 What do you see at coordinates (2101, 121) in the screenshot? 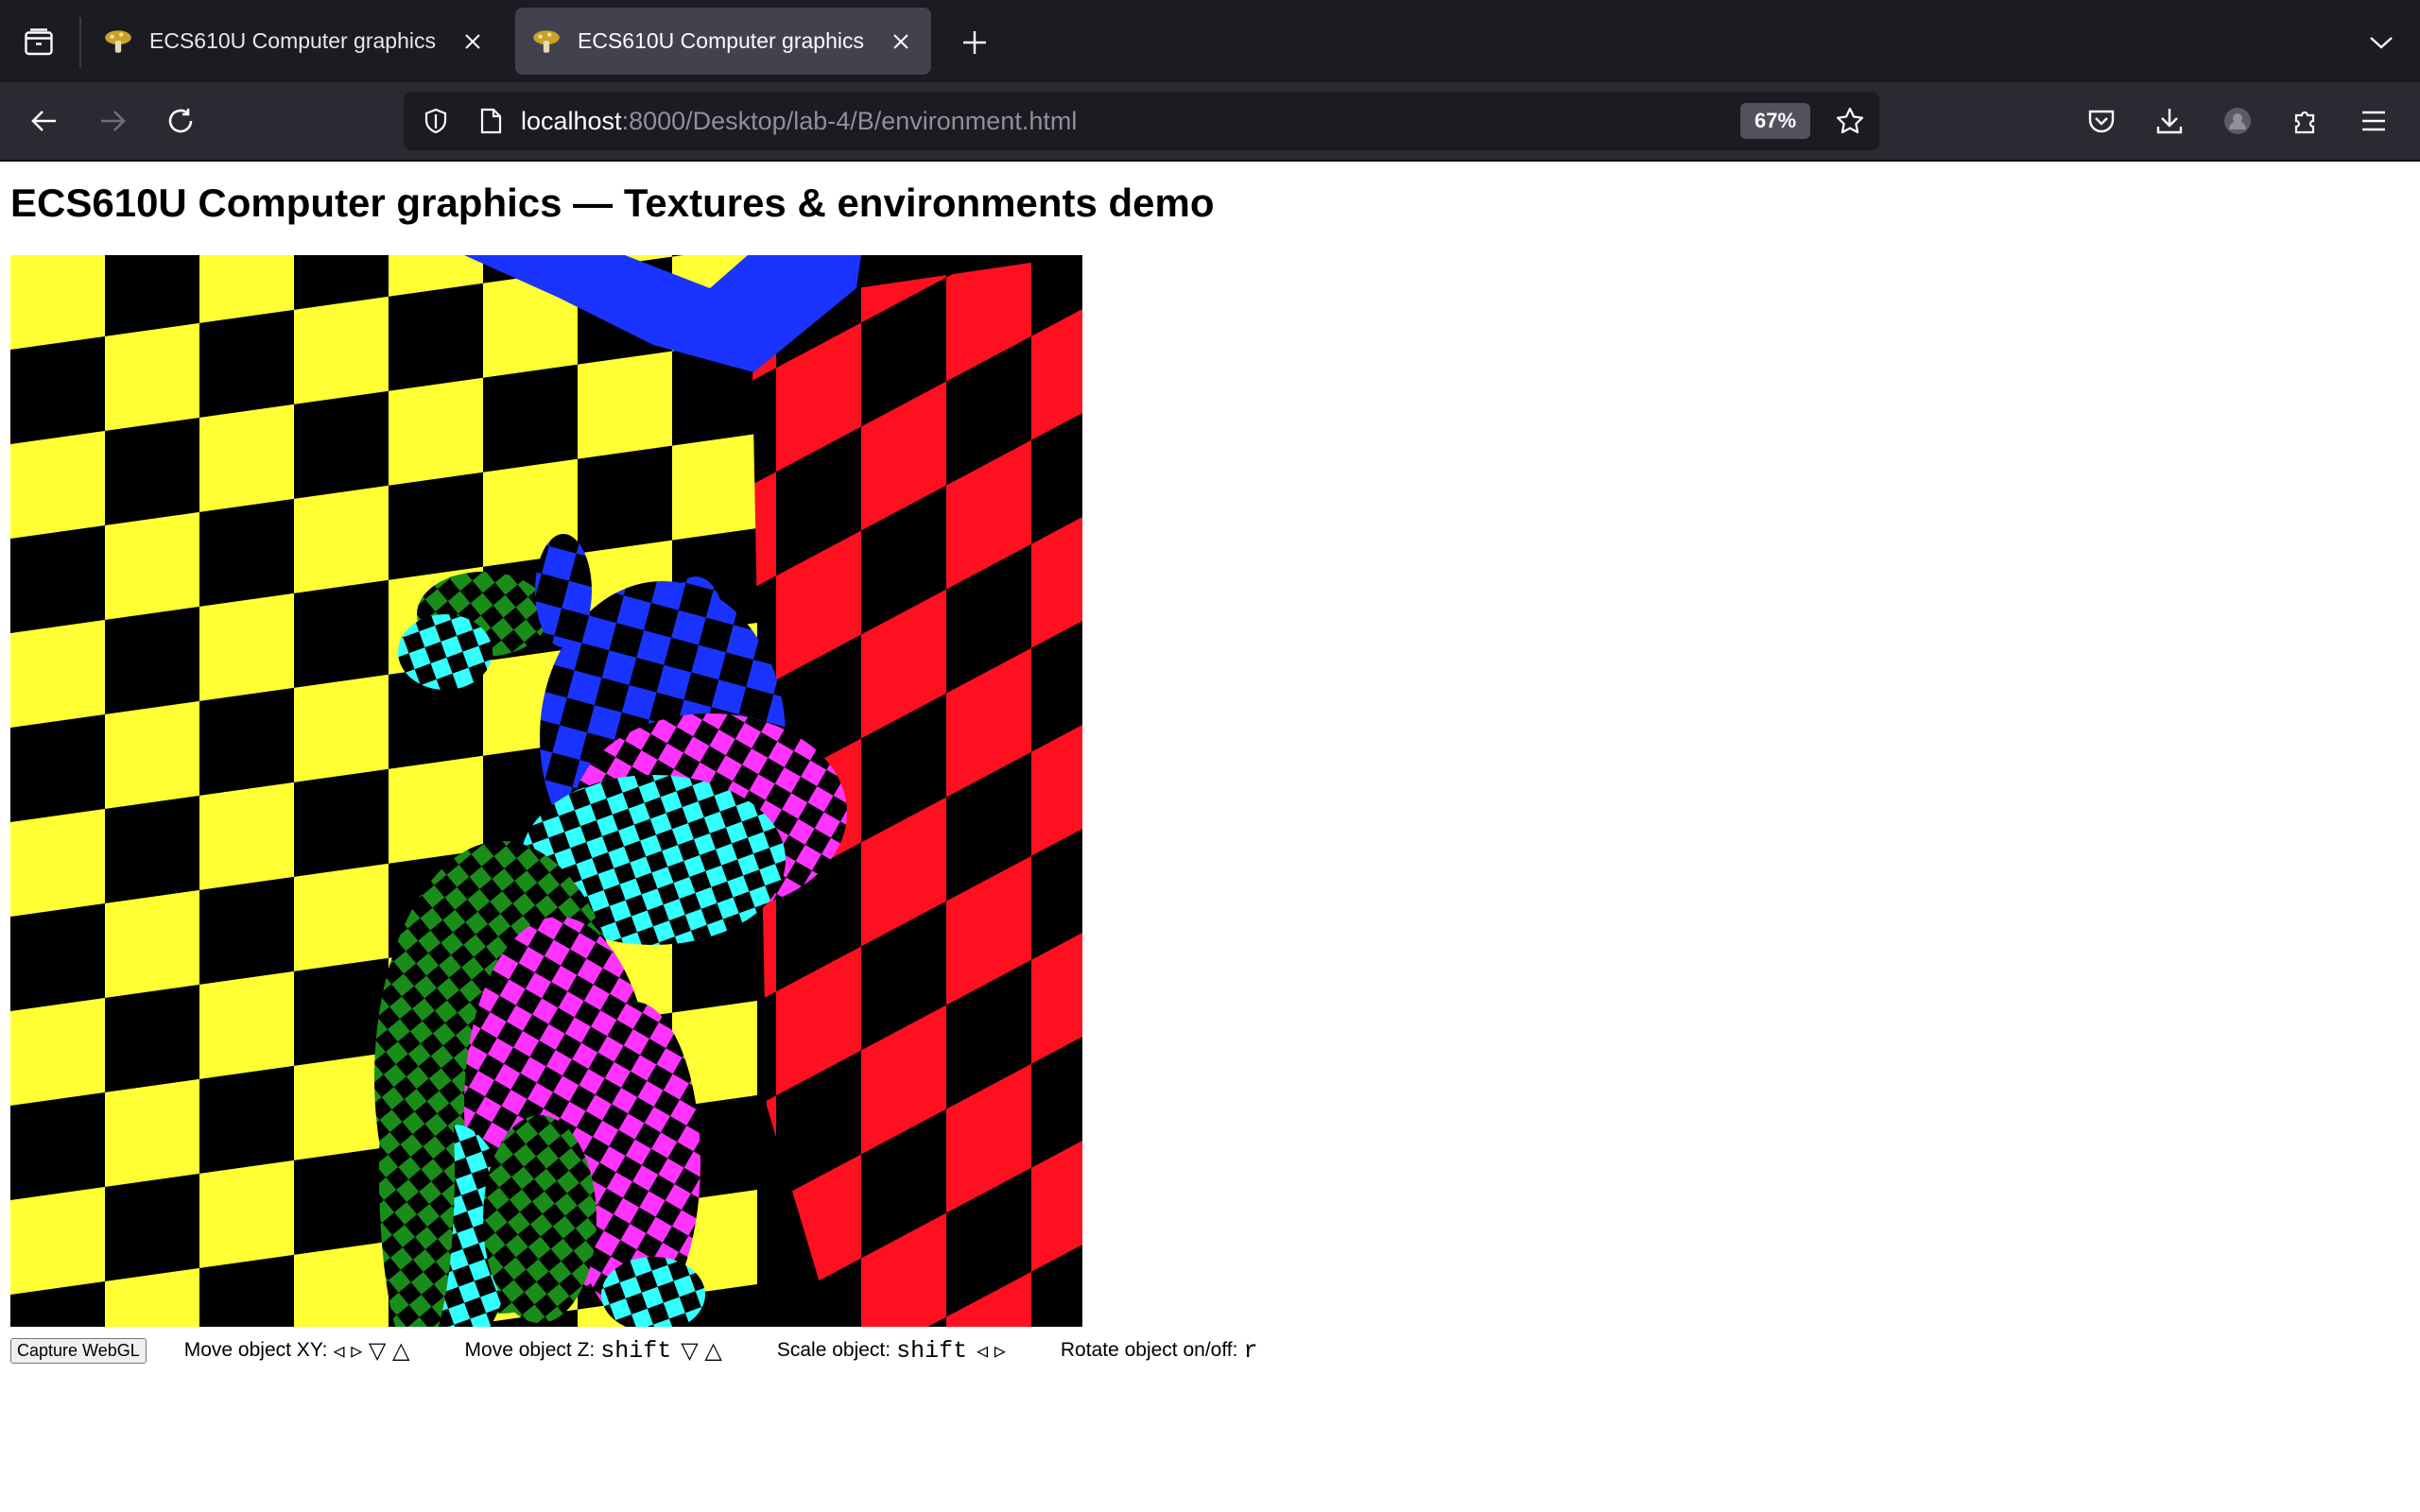
I see `pocket-icon` at bounding box center [2101, 121].